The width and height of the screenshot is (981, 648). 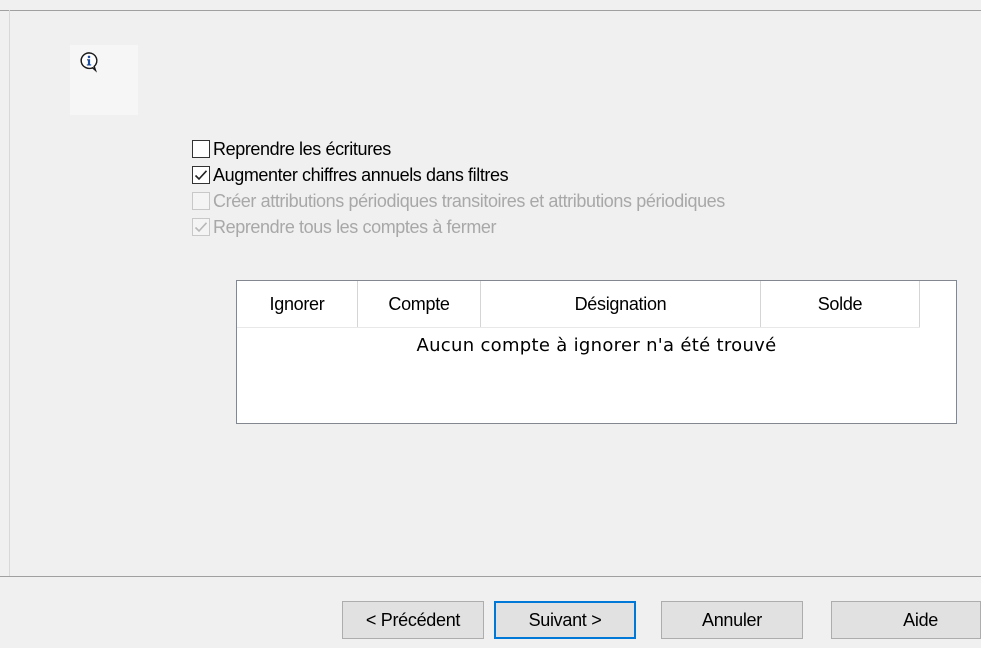 I want to click on option-label: Reprendre les écritures, so click(x=302, y=148).